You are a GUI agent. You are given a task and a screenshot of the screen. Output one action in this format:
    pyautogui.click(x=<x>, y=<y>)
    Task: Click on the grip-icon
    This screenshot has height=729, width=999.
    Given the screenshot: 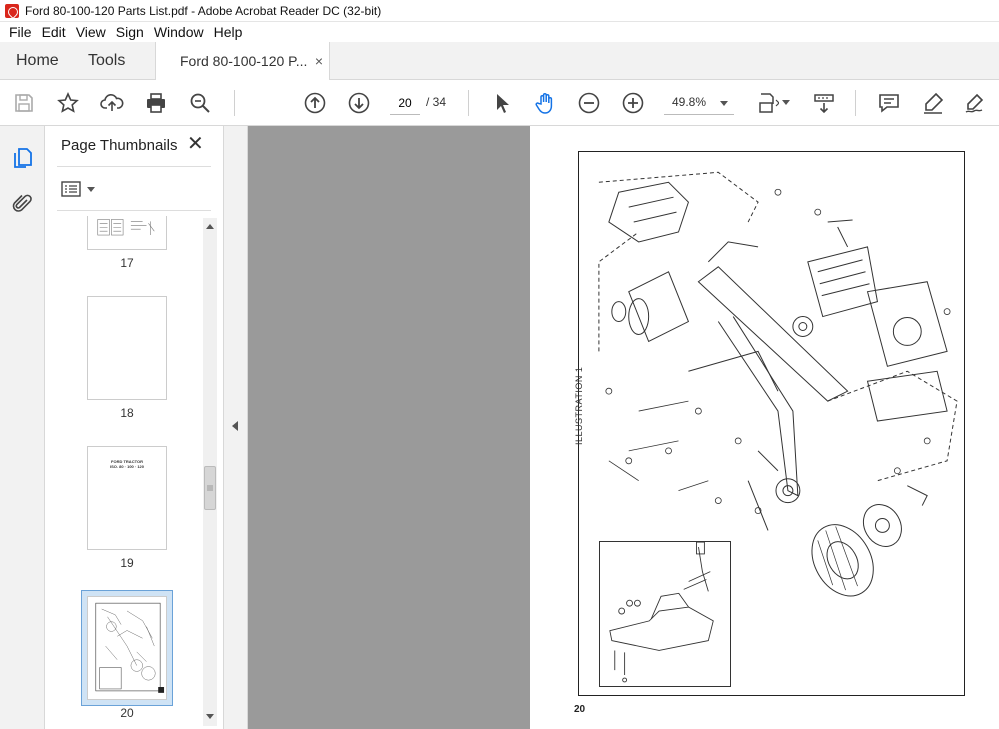 What is the action you would take?
    pyautogui.click(x=210, y=488)
    